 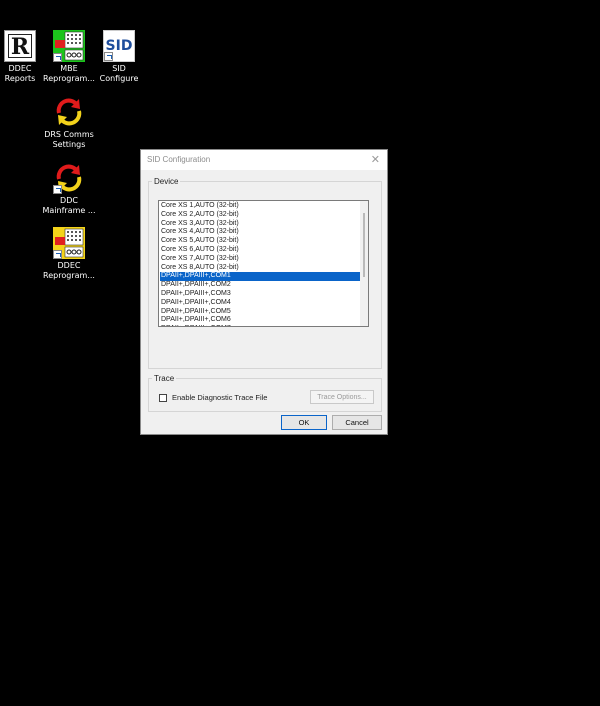 I want to click on device-list-item: DPAII+,DPAIII+,COM7, so click(x=260, y=325).